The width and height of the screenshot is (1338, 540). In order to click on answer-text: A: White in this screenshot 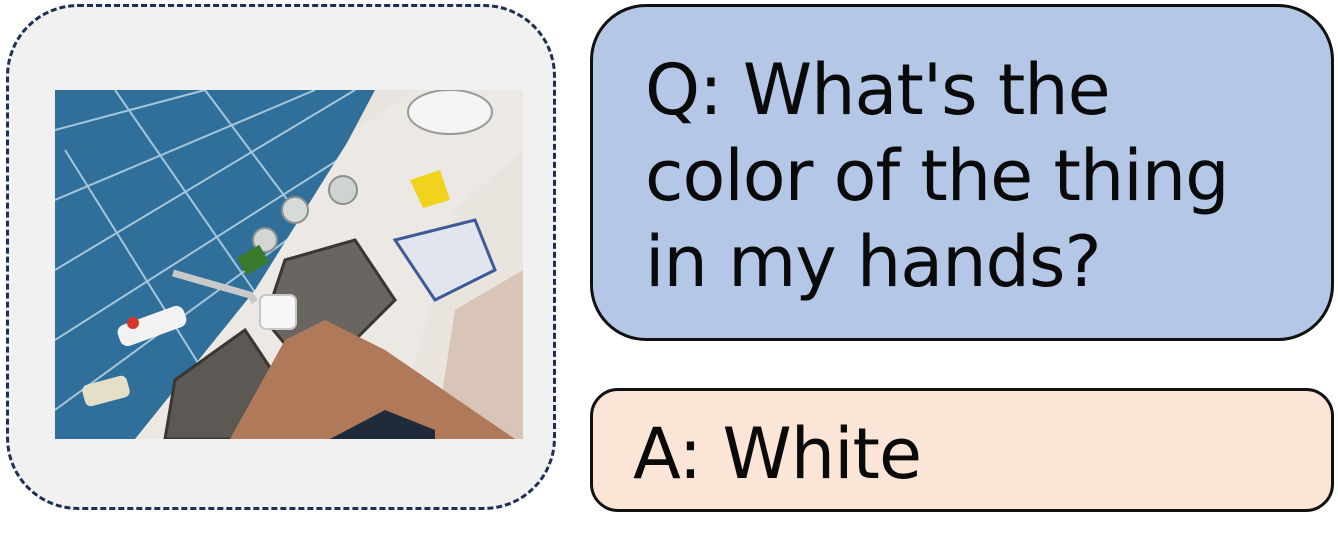, I will do `click(777, 454)`.